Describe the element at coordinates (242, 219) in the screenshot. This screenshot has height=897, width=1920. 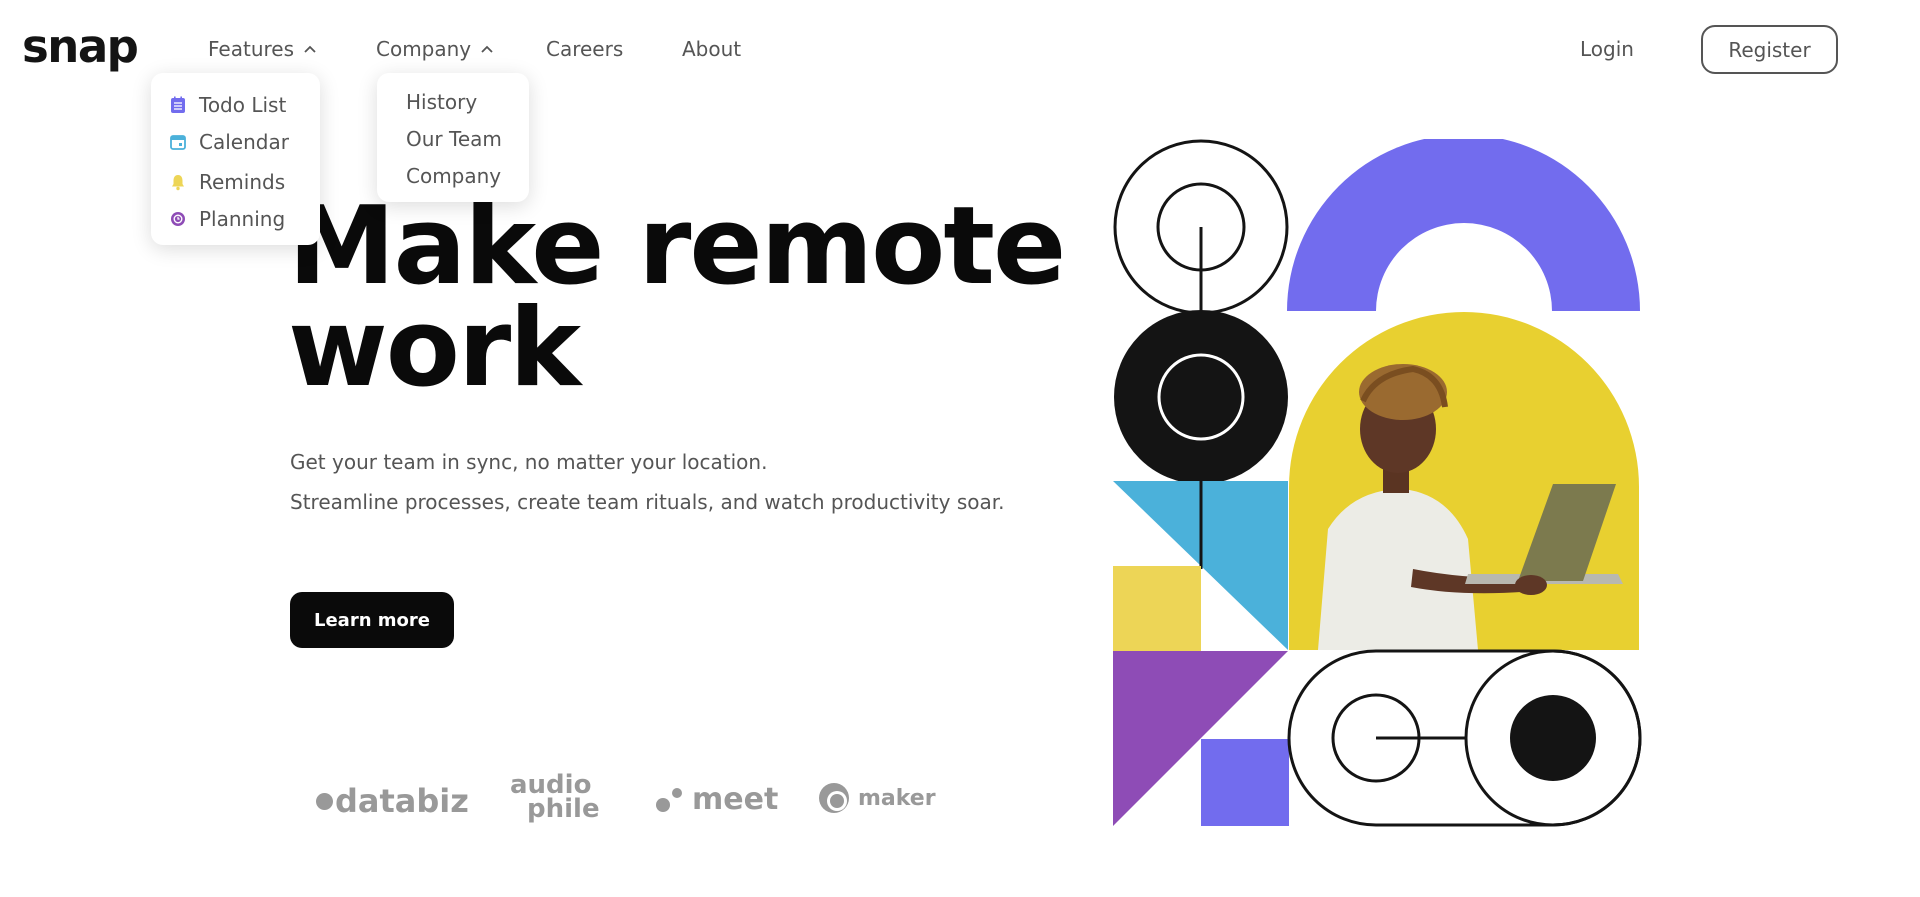
I see `features-item-label: Planning` at that location.